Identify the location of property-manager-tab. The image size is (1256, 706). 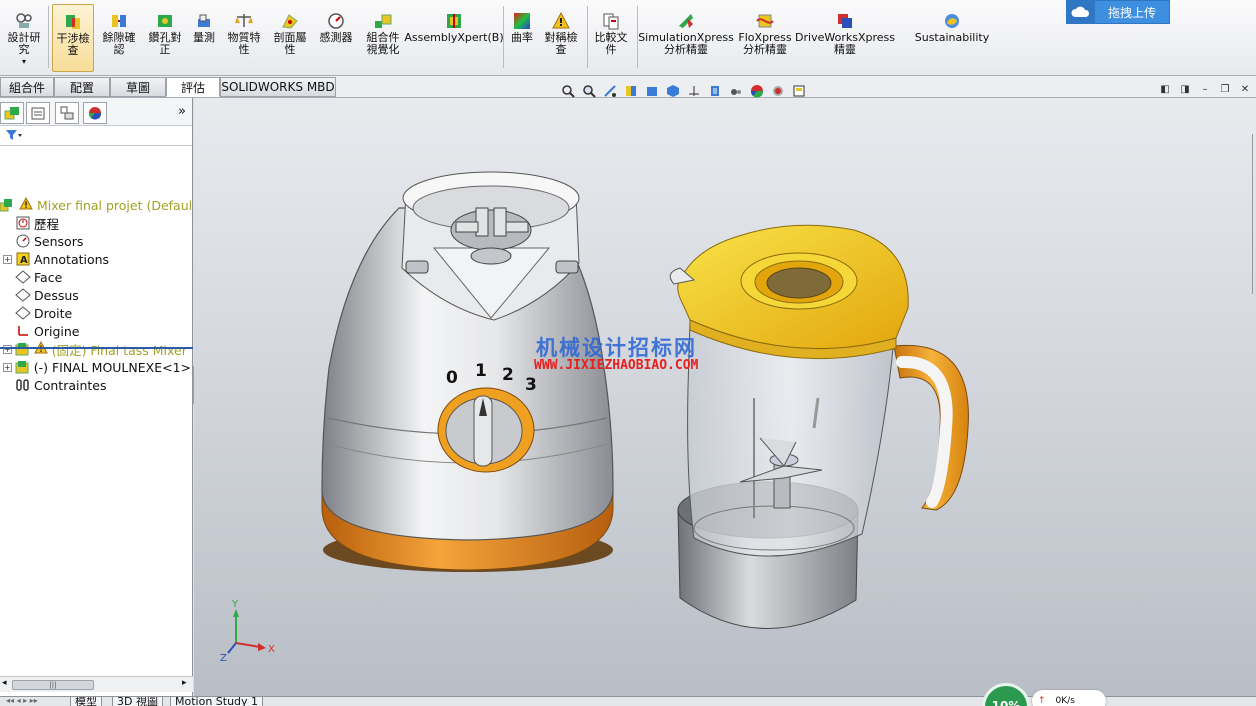
(38, 113).